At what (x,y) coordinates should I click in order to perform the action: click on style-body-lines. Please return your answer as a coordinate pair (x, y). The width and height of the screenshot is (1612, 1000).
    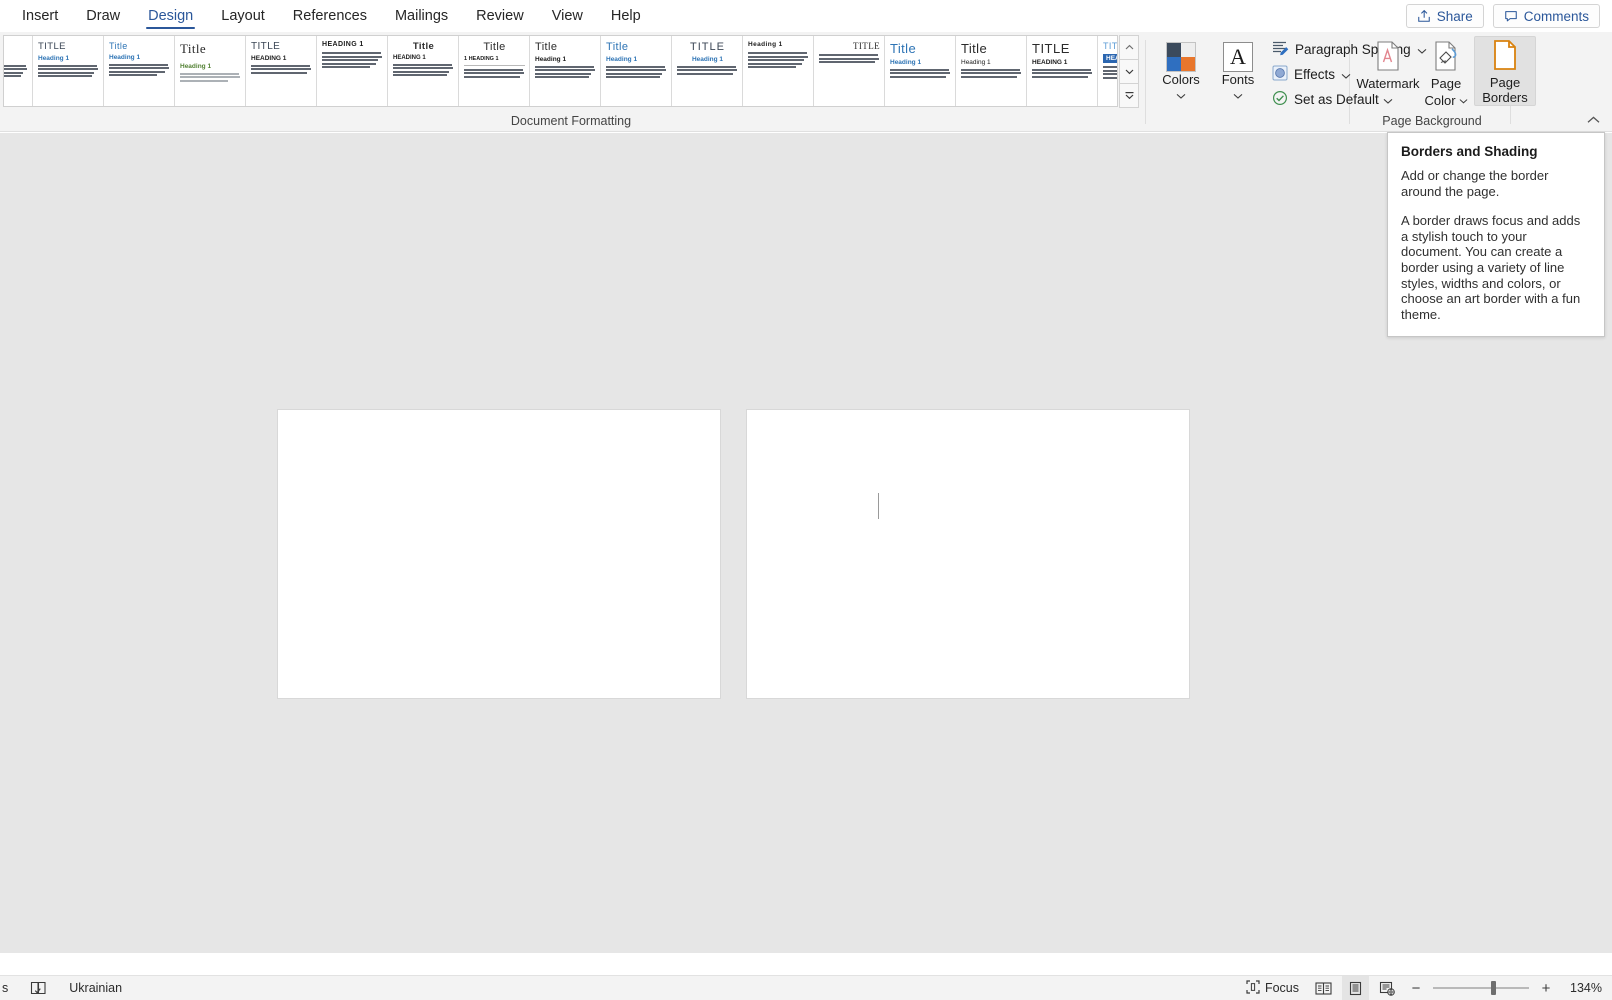
    Looking at the image, I should click on (16, 71).